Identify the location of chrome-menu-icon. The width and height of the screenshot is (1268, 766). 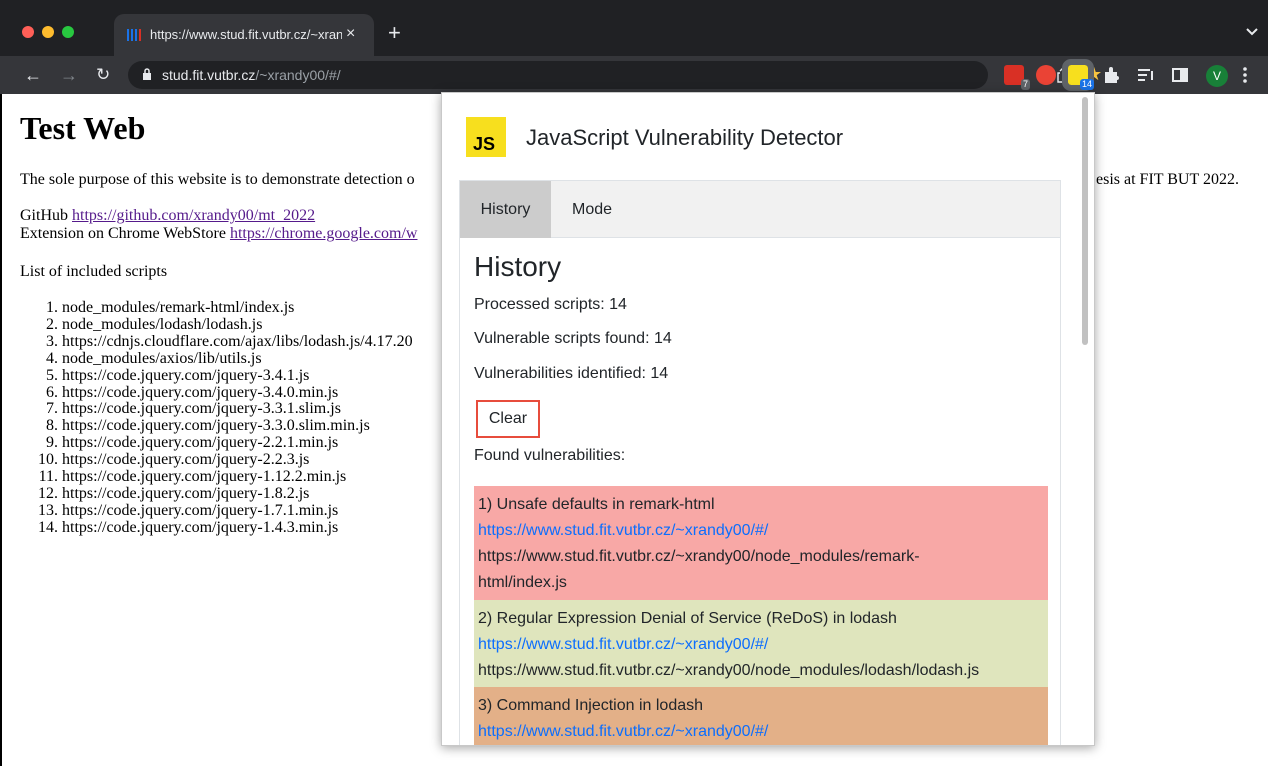
(1245, 75).